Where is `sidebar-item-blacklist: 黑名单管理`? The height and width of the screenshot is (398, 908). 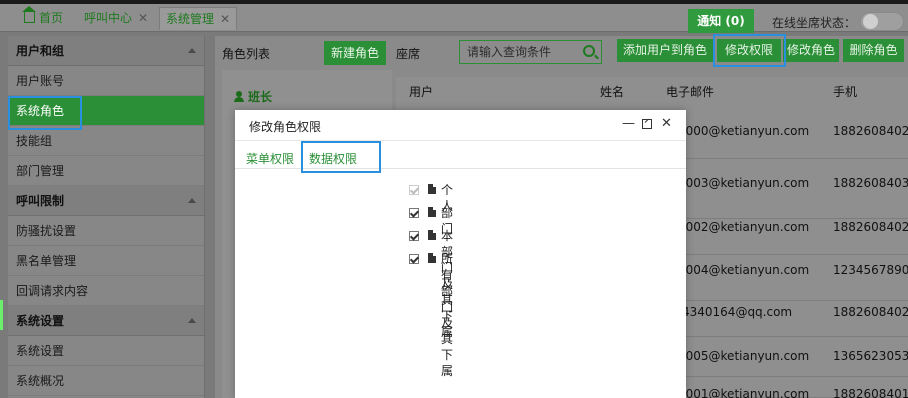 sidebar-item-blacklist: 黑名单管理 is located at coordinates (106, 261).